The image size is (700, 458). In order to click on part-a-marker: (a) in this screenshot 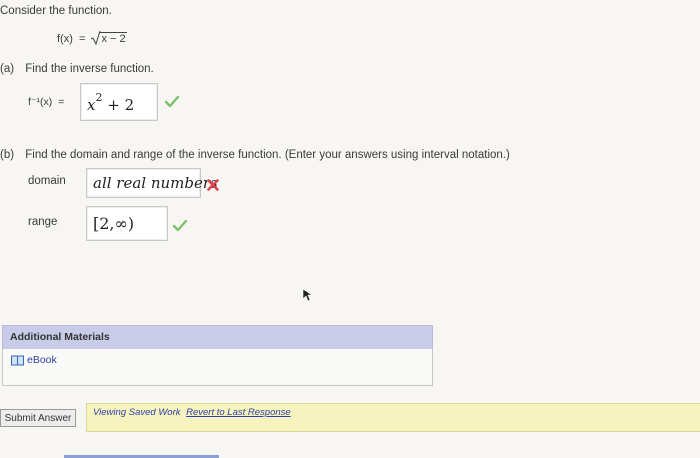, I will do `click(7, 69)`.